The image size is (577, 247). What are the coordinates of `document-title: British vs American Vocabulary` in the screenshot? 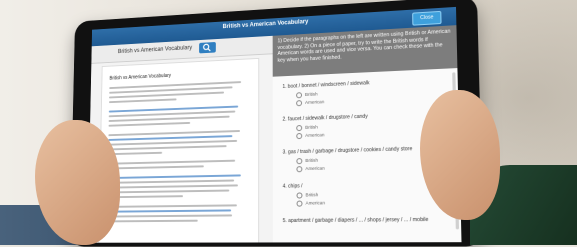 It's located at (140, 77).